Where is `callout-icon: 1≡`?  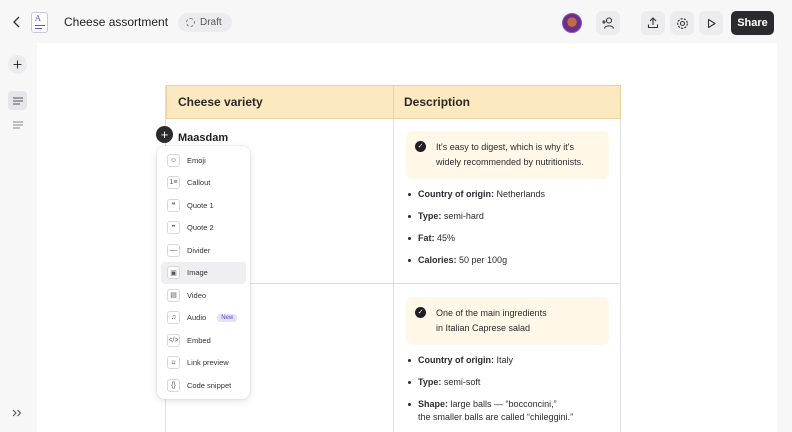 callout-icon: 1≡ is located at coordinates (173, 183).